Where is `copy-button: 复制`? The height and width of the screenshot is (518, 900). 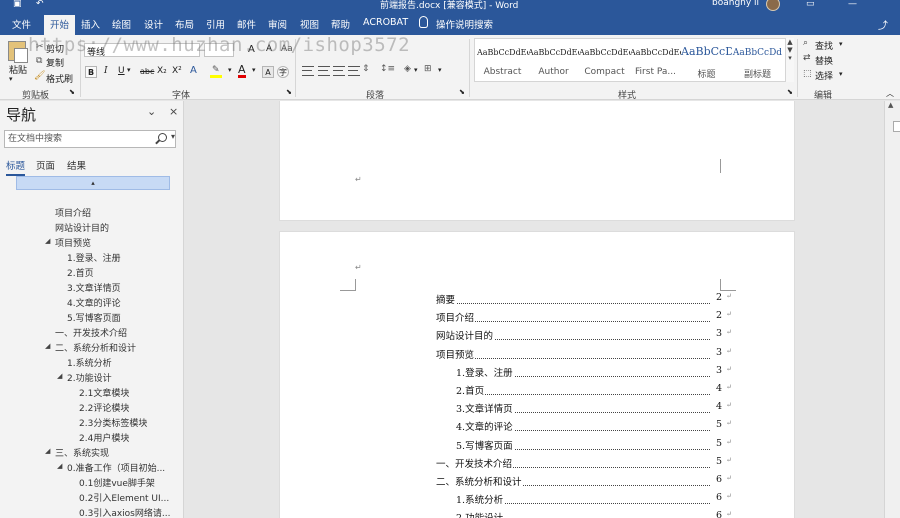 copy-button: 复制 is located at coordinates (55, 62).